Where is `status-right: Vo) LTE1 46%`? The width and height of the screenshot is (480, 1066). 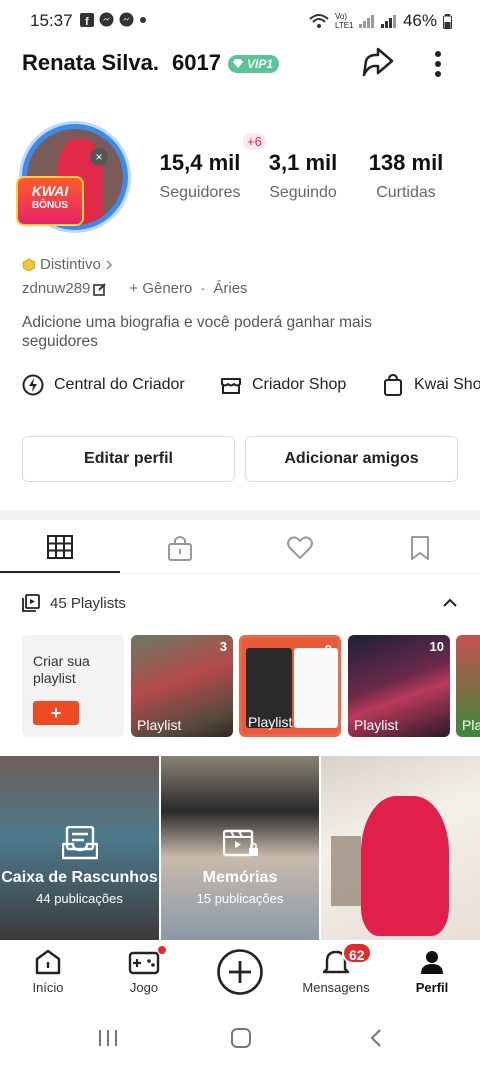 status-right: Vo) LTE1 46% is located at coordinates (380, 21).